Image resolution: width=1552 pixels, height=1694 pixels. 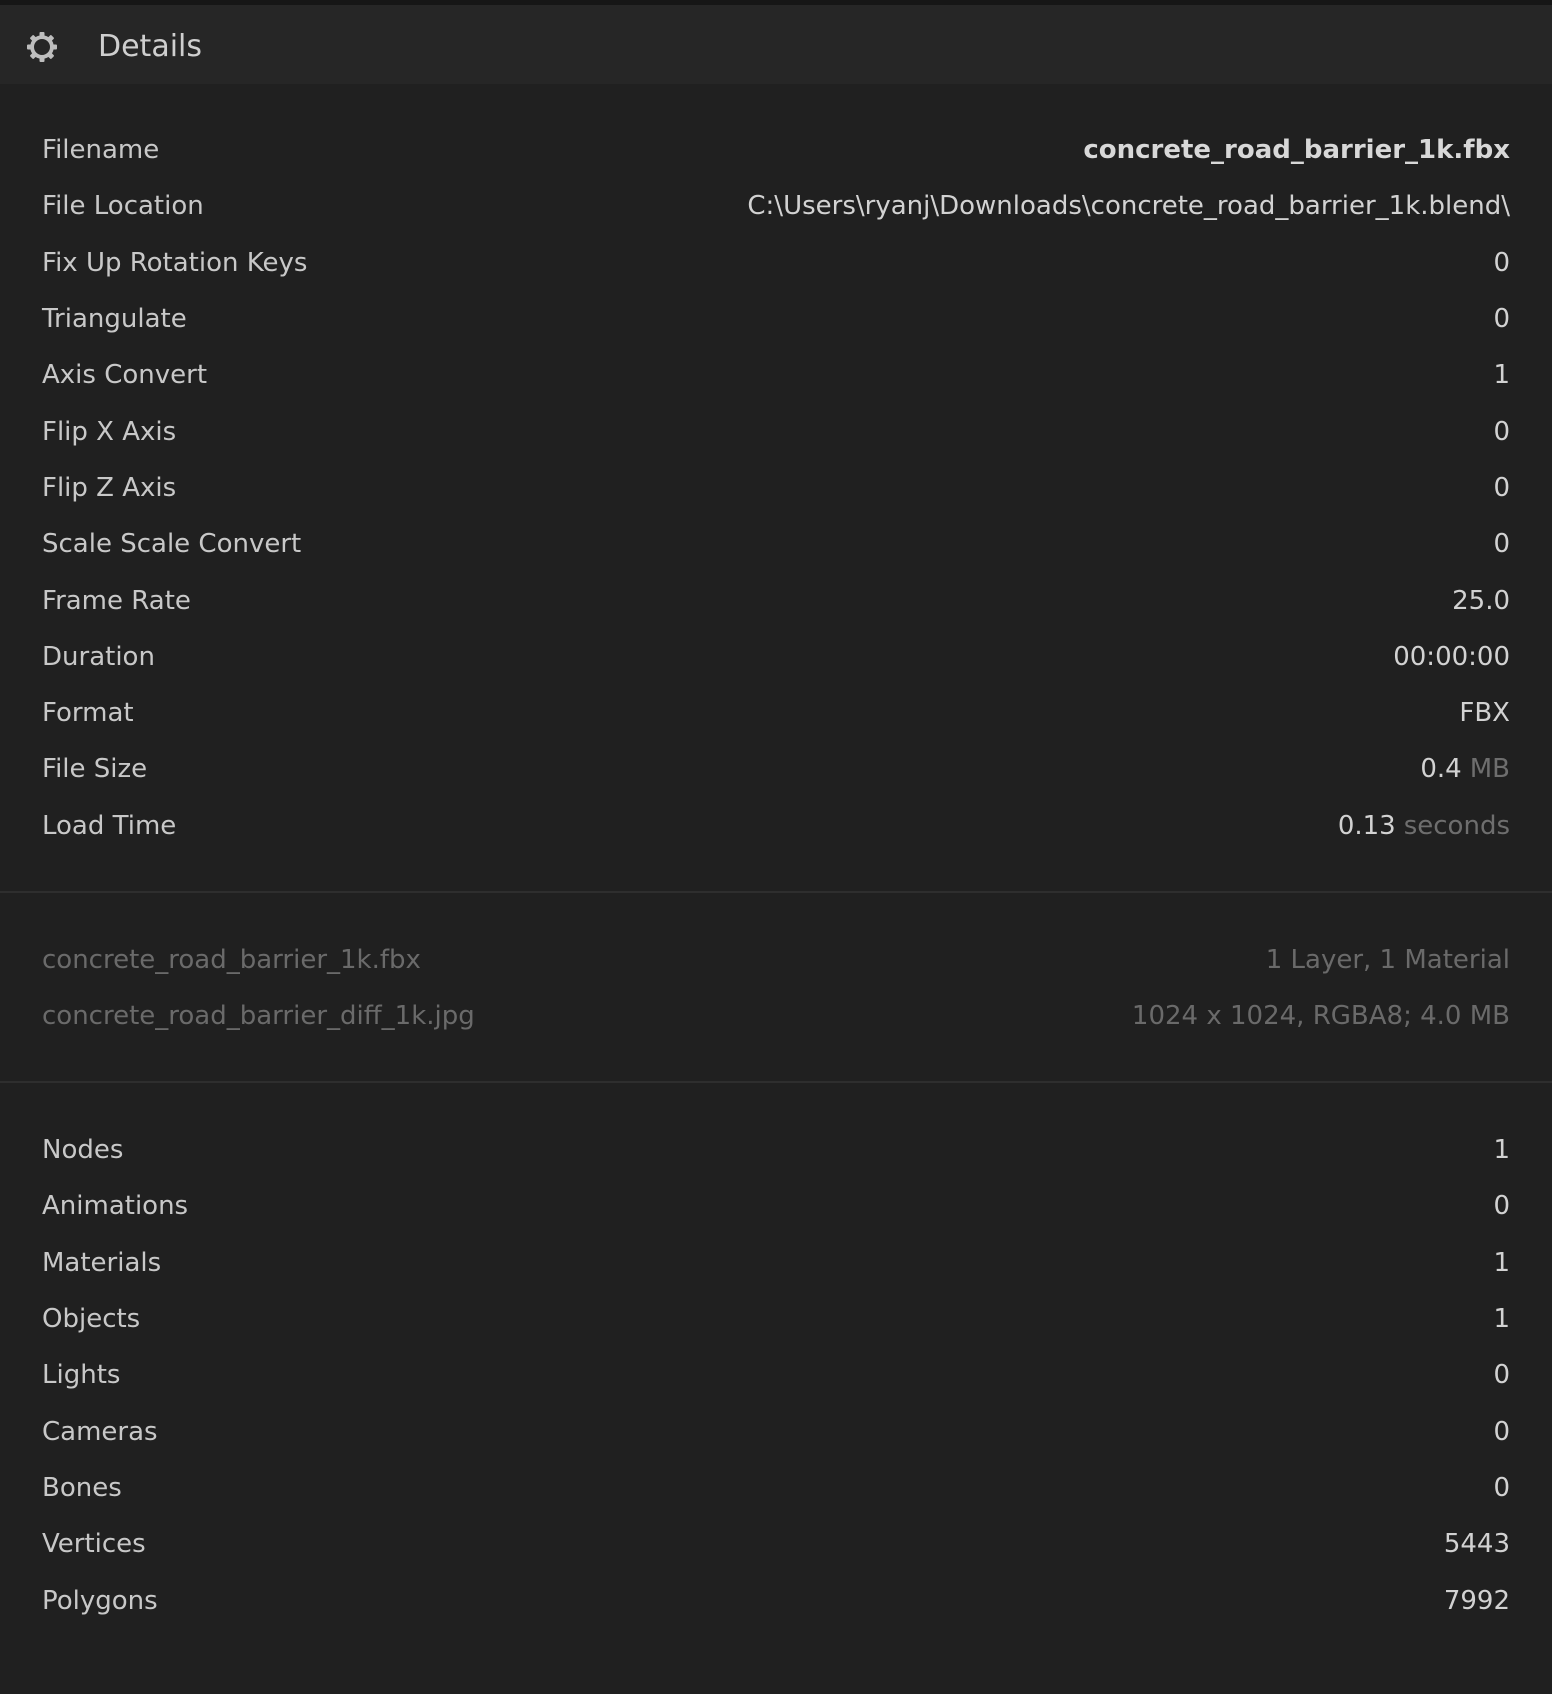 What do you see at coordinates (100, 1600) in the screenshot?
I see `stat-label: Polygons` at bounding box center [100, 1600].